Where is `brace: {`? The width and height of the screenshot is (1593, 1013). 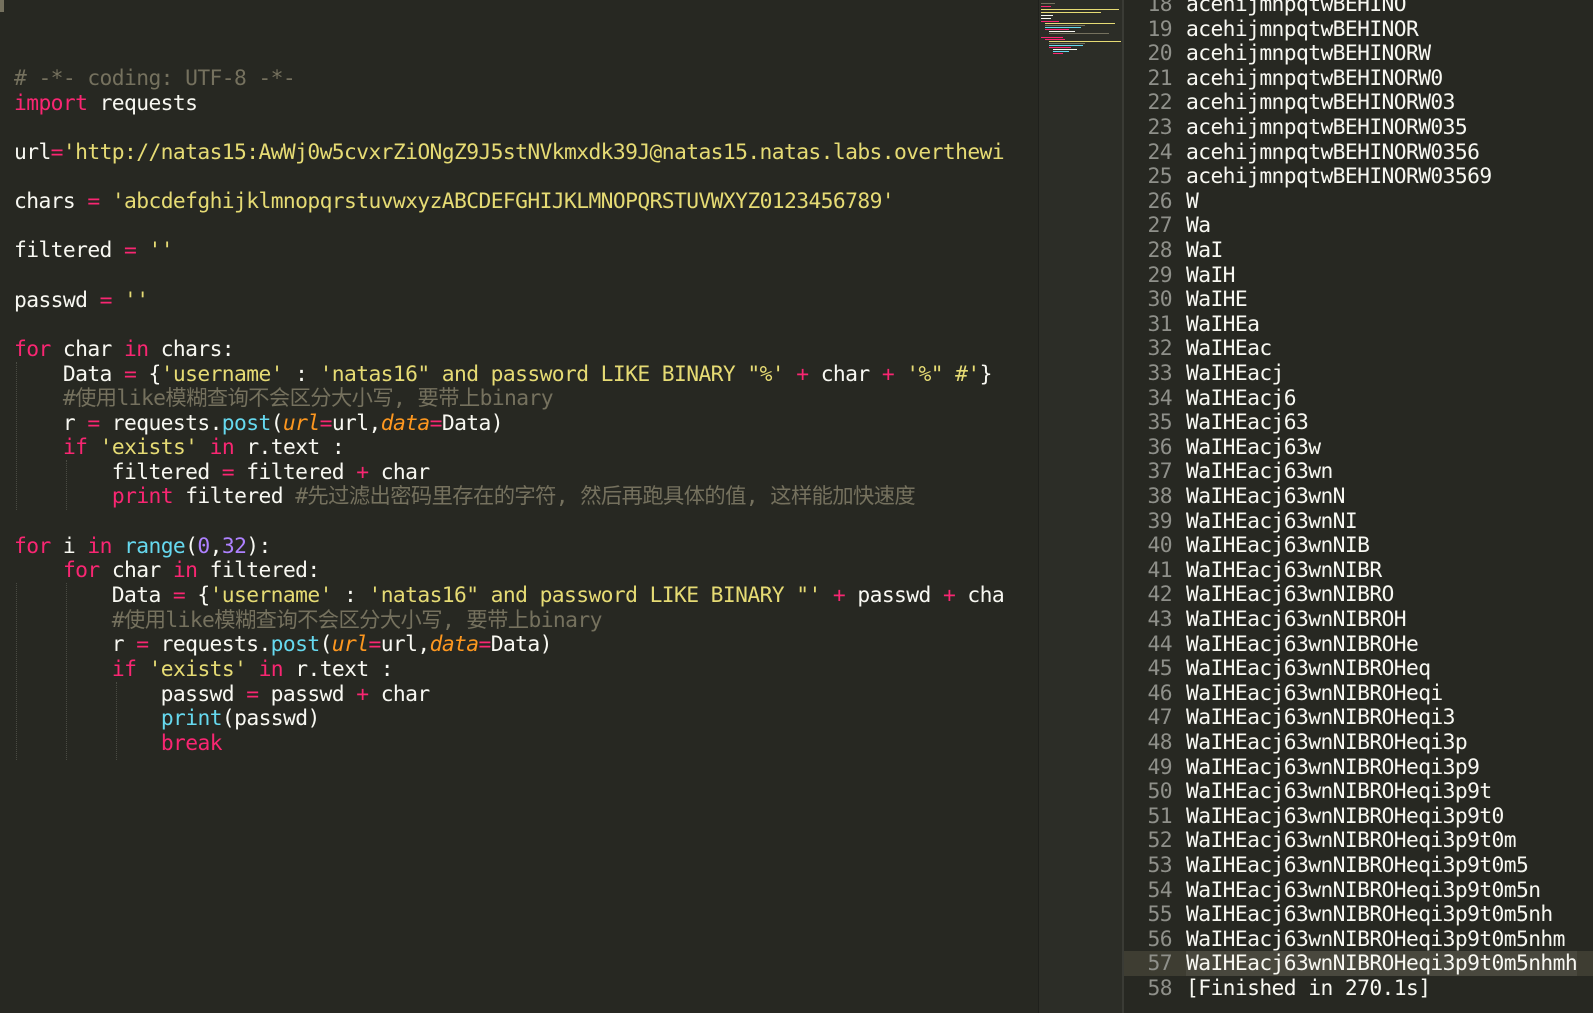
brace: { is located at coordinates (197, 595).